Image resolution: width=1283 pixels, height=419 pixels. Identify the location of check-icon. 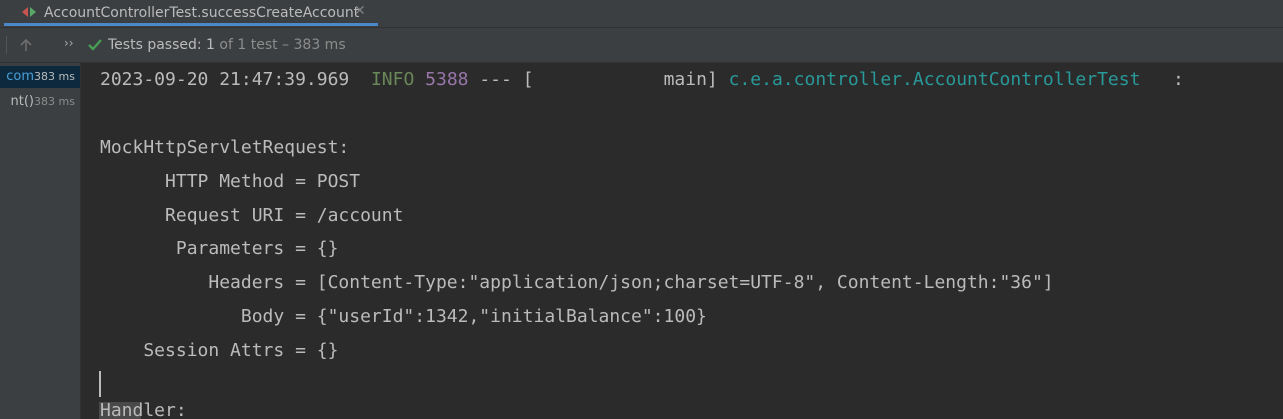
(95, 45).